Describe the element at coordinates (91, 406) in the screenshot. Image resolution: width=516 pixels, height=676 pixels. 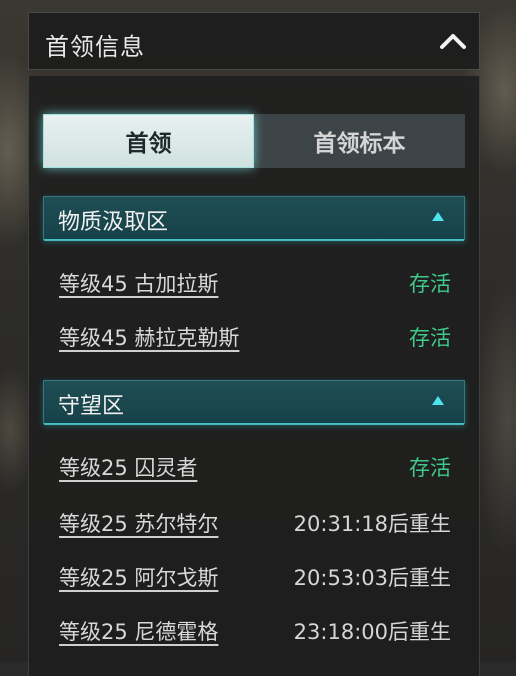
I see `section-title: 守望区` at that location.